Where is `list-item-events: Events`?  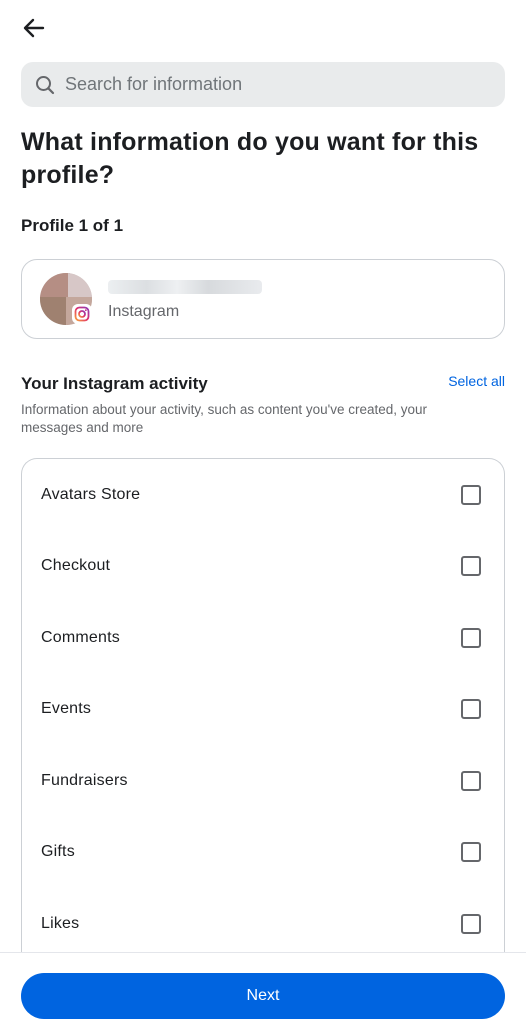 list-item-events: Events is located at coordinates (263, 708).